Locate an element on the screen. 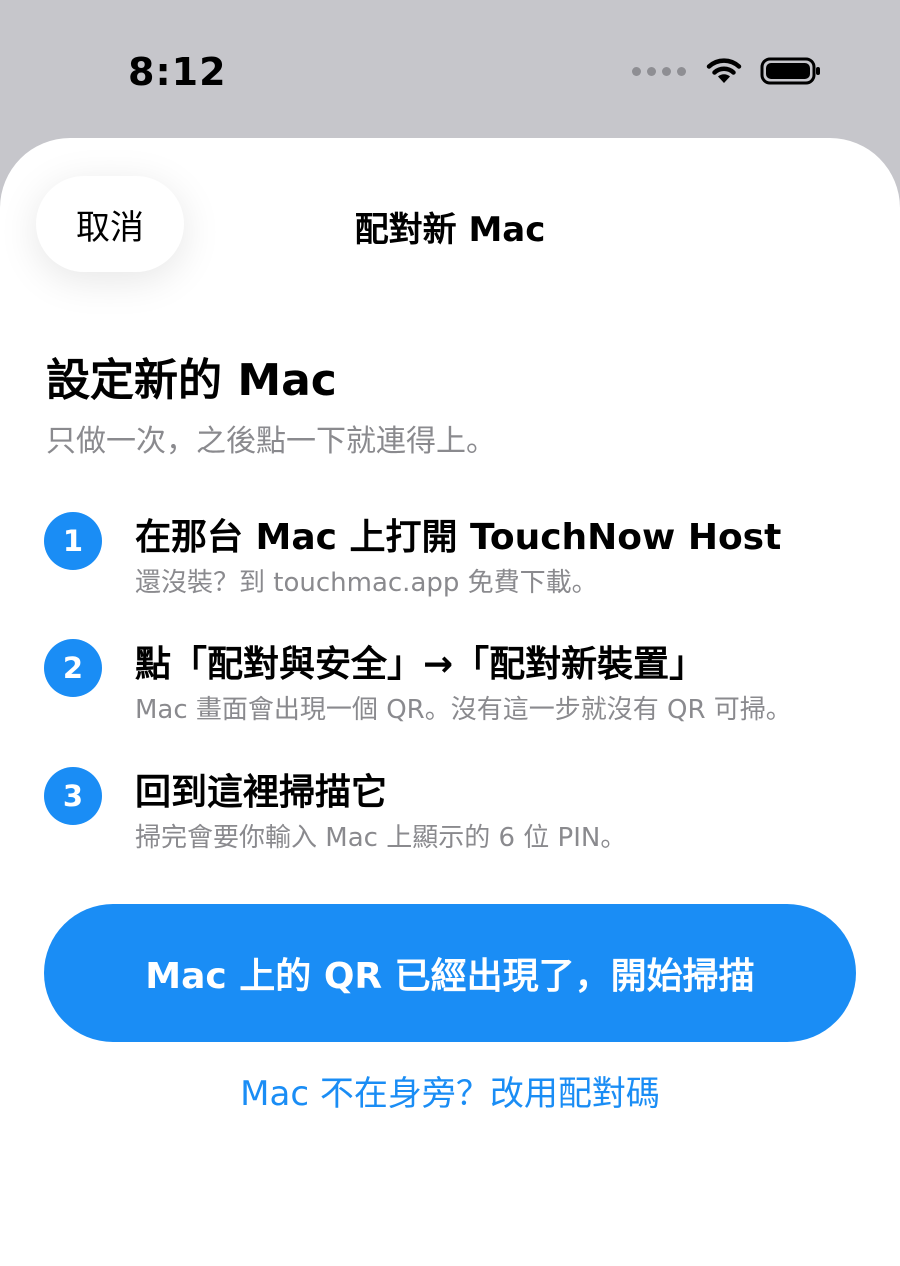  step-description: 還沒裝？到 touchmac.app 免費下載。 is located at coordinates (366, 583).